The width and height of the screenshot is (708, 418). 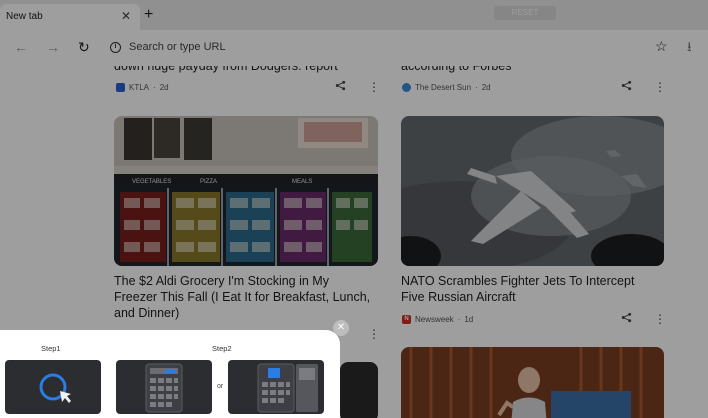 What do you see at coordinates (208, 182) in the screenshot?
I see `sign-pizza: PIZZA` at bounding box center [208, 182].